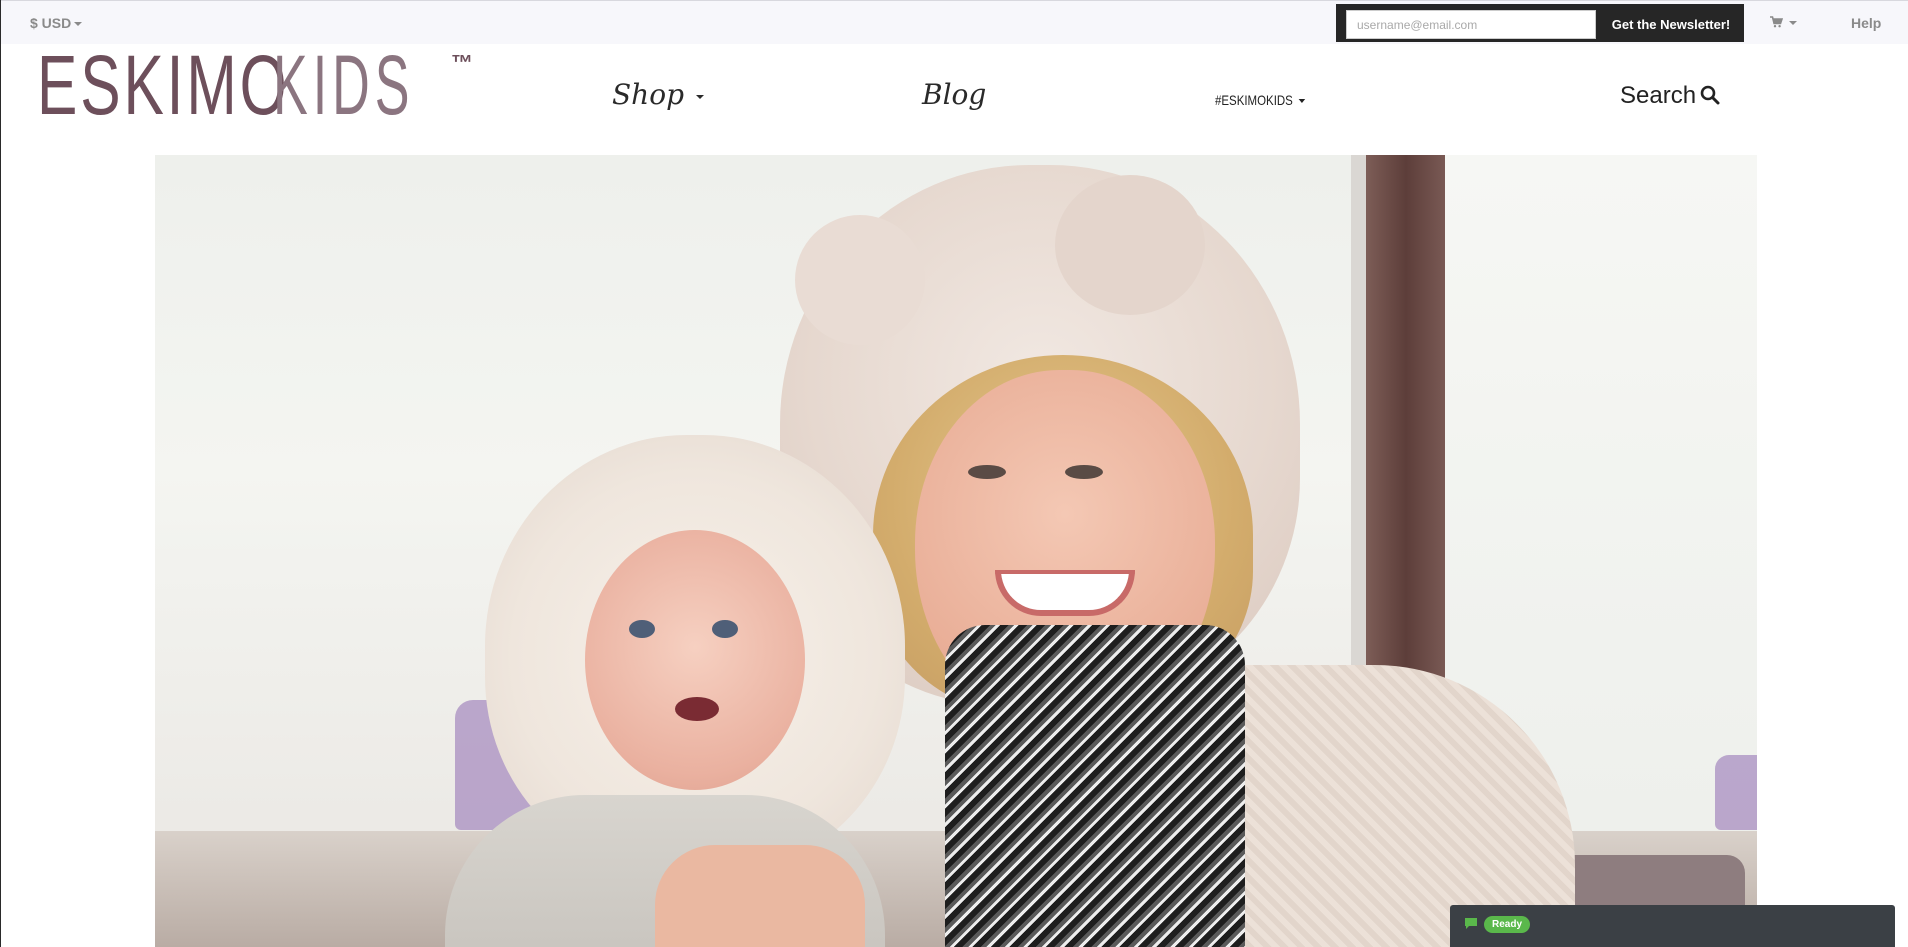 The height and width of the screenshot is (947, 1908). Describe the element at coordinates (51, 23) in the screenshot. I see `currency-label: $ USD` at that location.